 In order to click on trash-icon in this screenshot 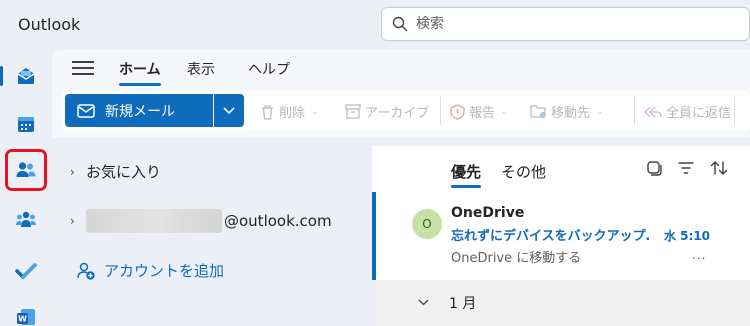, I will do `click(267, 112)`.